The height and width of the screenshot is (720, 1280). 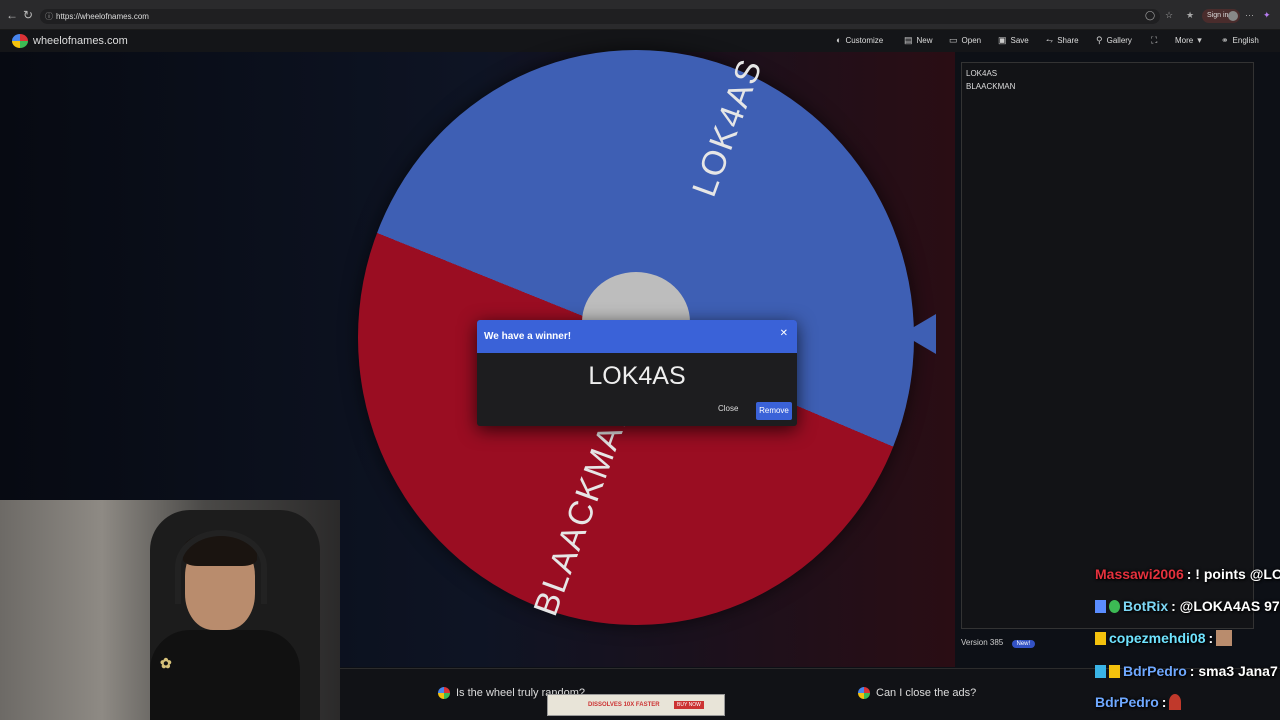 What do you see at coordinates (1267, 15) in the screenshot?
I see `copilot-icon: ✦` at bounding box center [1267, 15].